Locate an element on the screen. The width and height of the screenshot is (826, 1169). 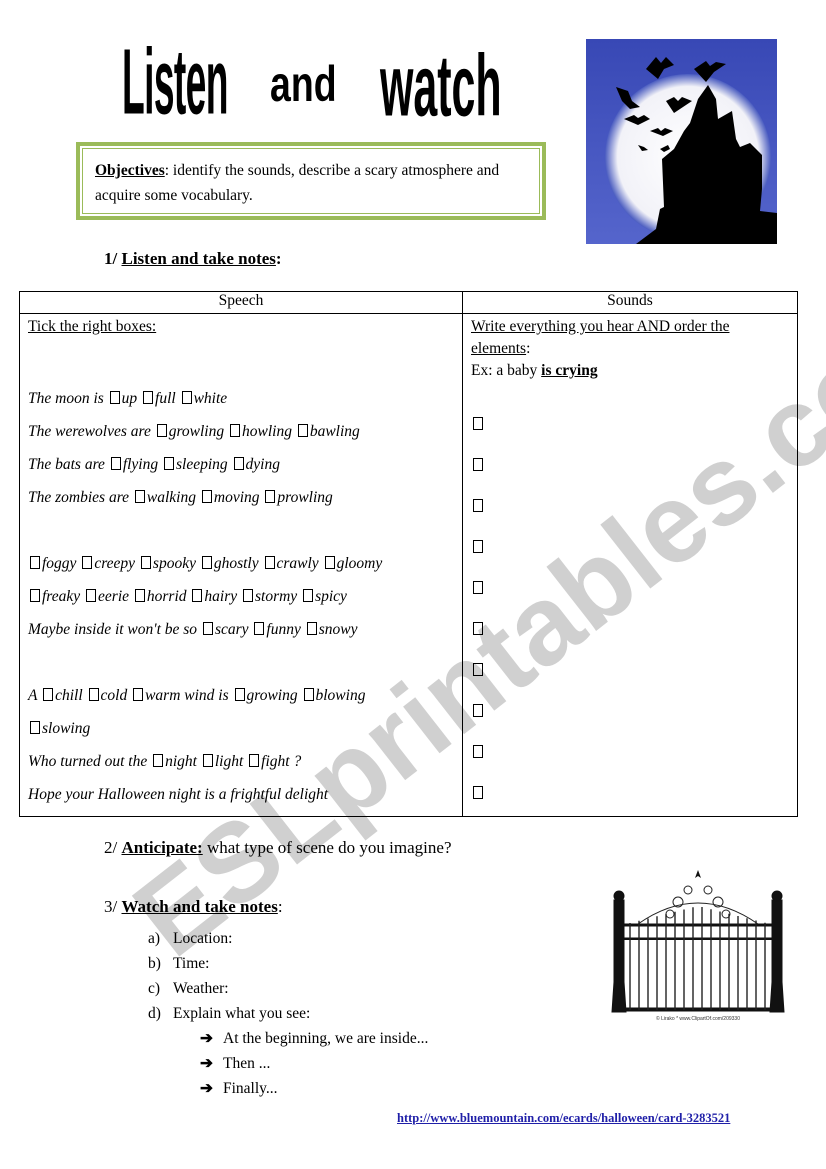
section-1-heading: 1/ Listen and take notes: is located at coordinates (193, 259).